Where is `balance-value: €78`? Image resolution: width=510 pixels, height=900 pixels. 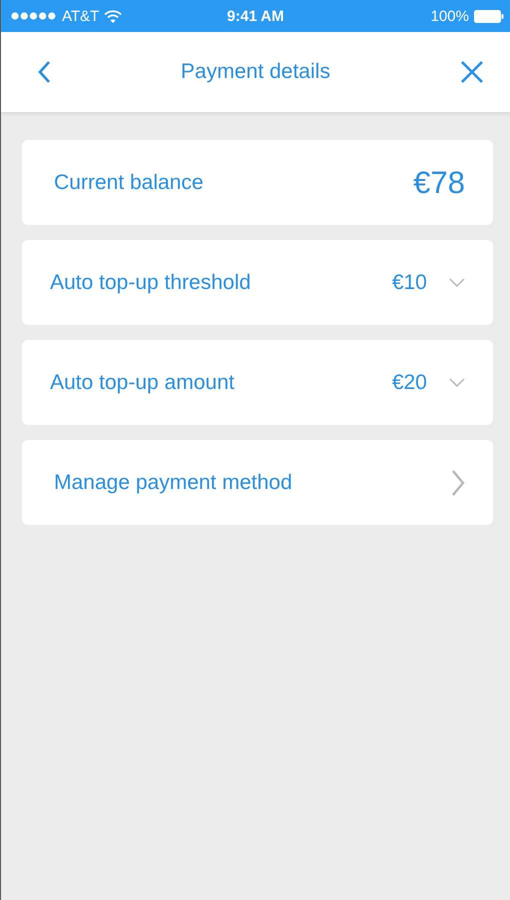
balance-value: €78 is located at coordinates (439, 182).